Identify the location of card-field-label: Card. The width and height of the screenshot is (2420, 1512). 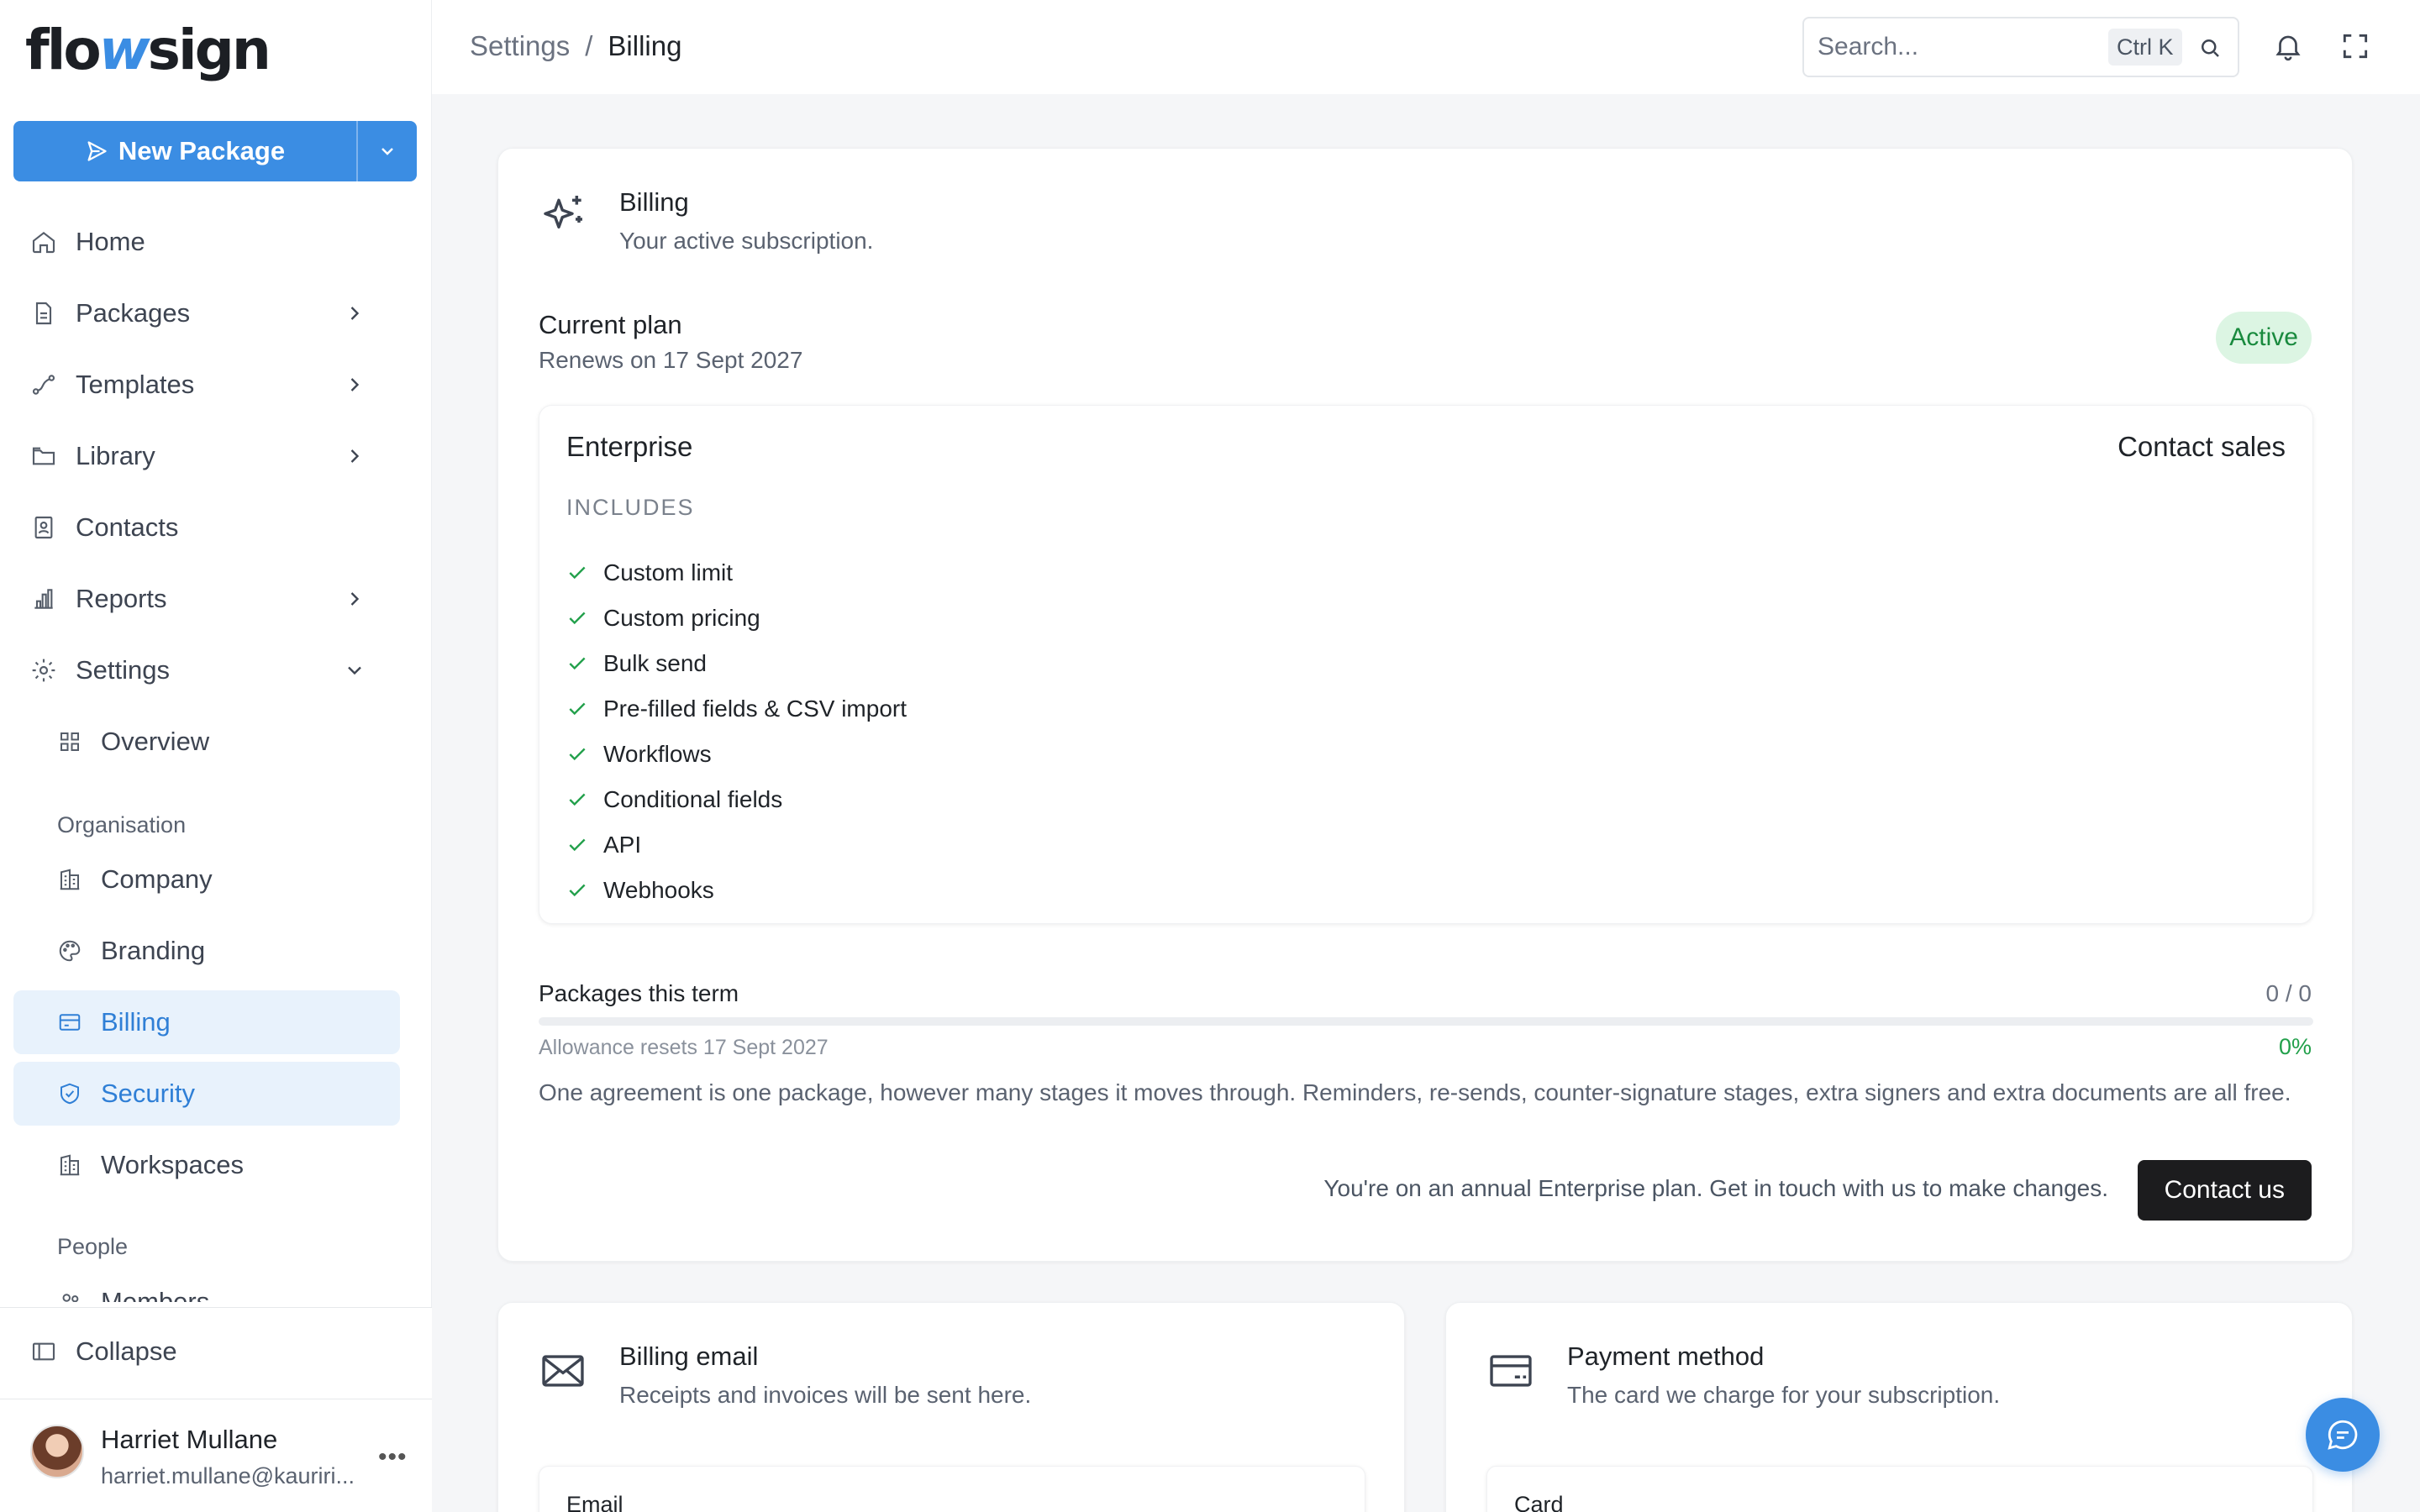
(1539, 1502).